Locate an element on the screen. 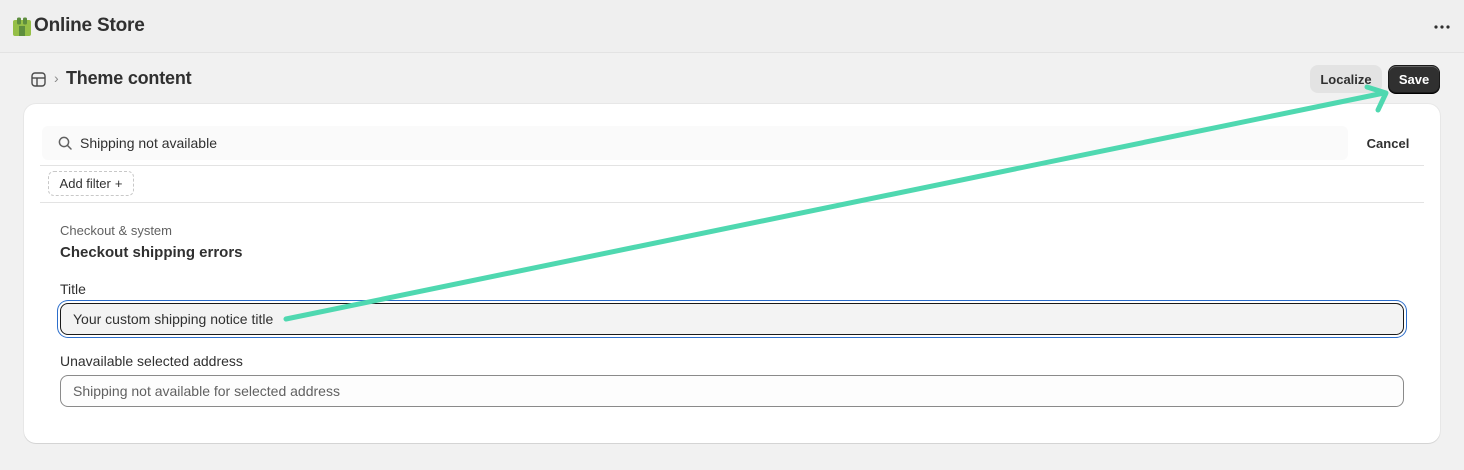  cancel-search-button: Cancel is located at coordinates (1388, 143).